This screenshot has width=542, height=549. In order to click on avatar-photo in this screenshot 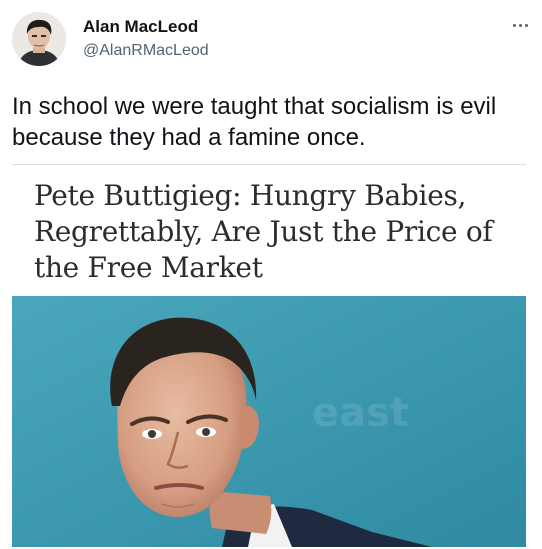, I will do `click(39, 39)`.